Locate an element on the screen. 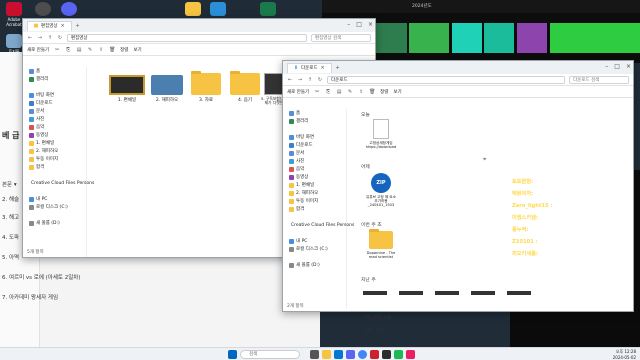 The image size is (640, 360). tab-editing: ■ 편집영상 × is located at coordinates (49, 25).